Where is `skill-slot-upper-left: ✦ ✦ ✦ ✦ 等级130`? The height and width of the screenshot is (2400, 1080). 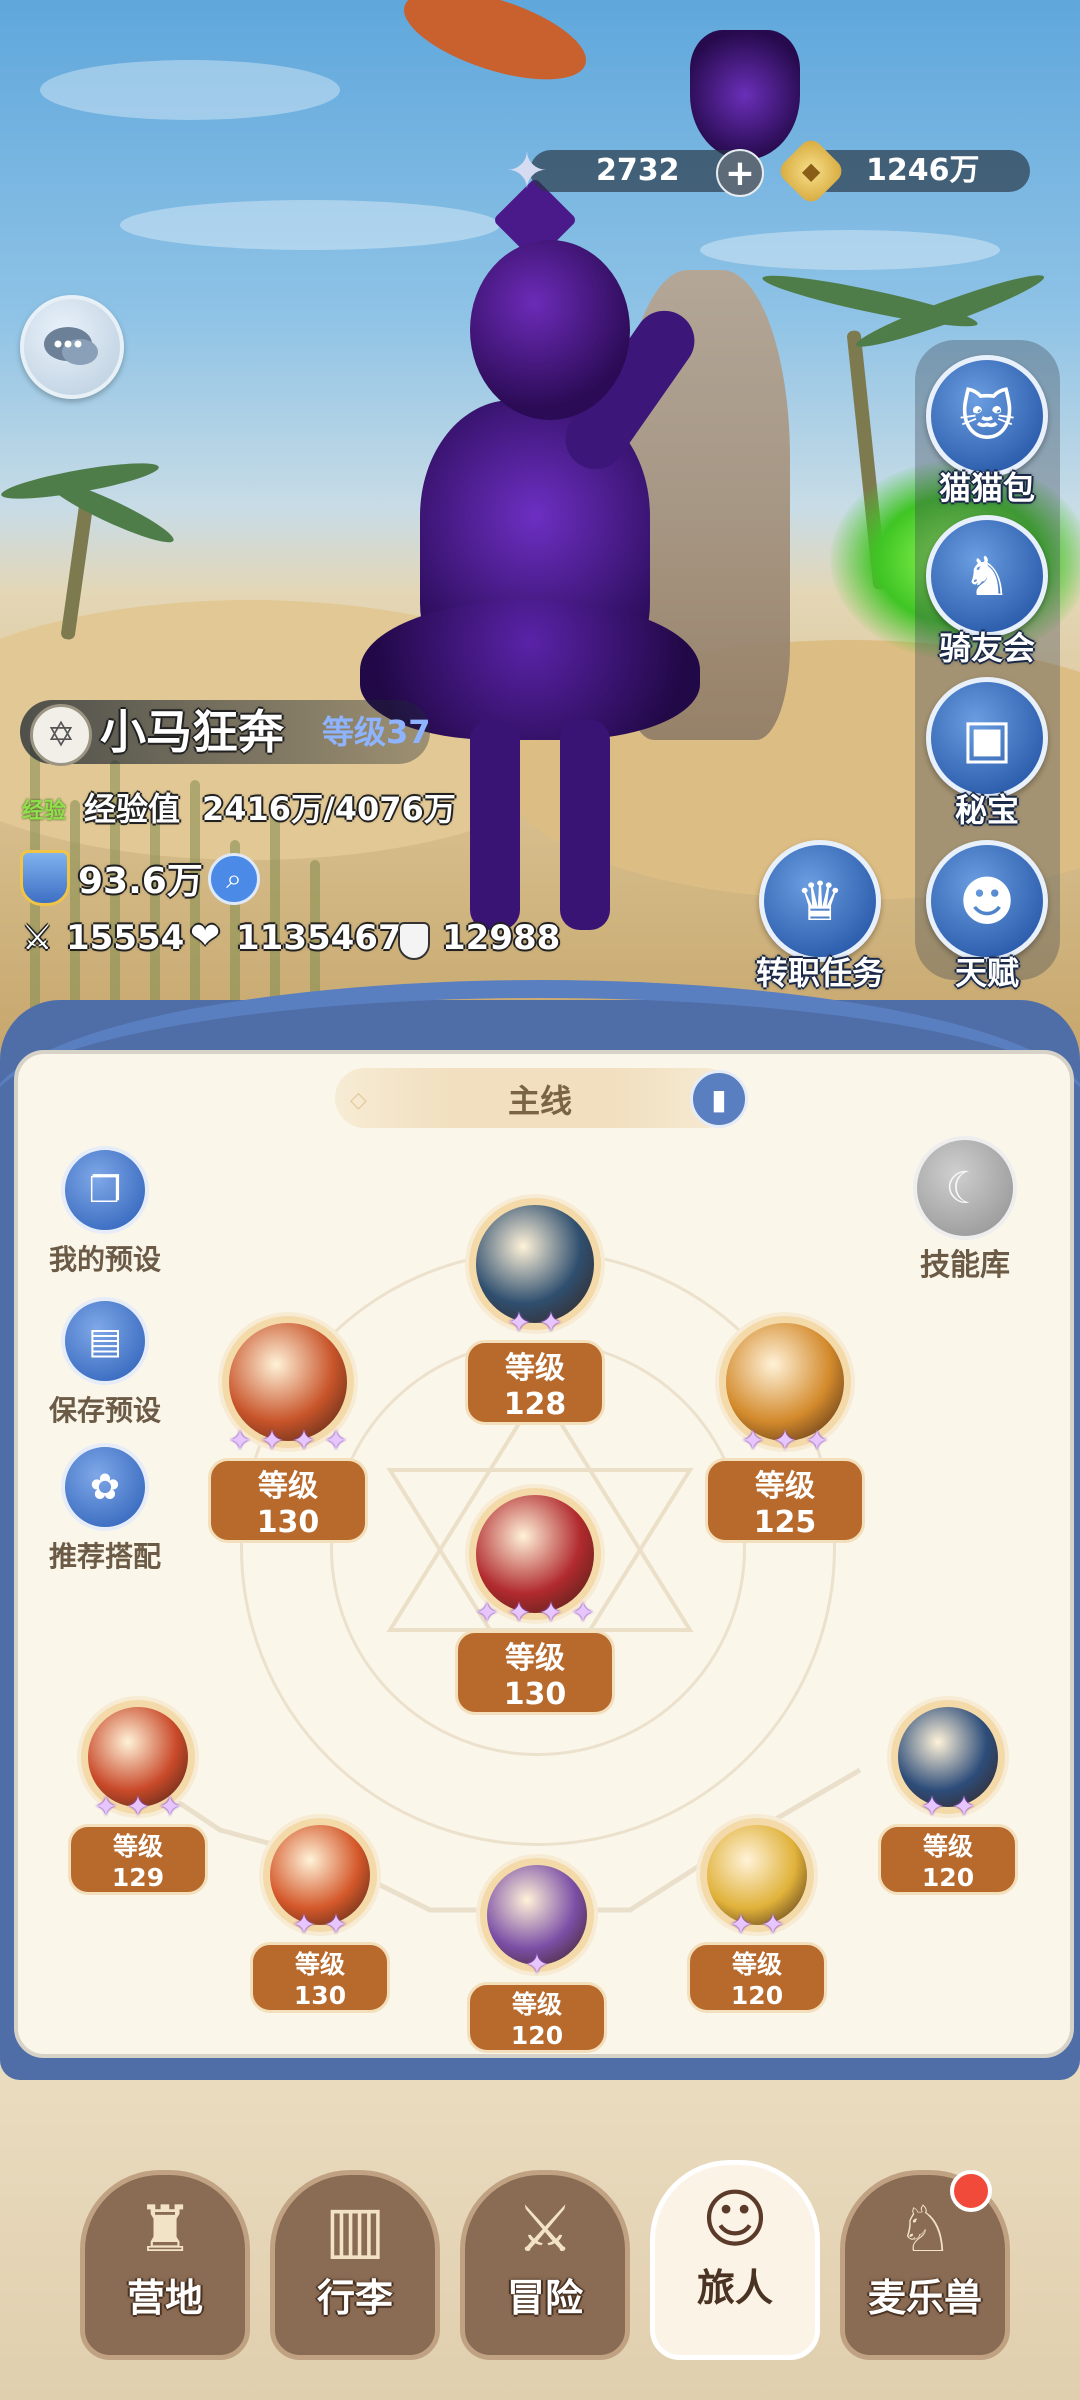
skill-slot-upper-left: ✦ ✦ ✦ ✦ 等级130 is located at coordinates (288, 1429).